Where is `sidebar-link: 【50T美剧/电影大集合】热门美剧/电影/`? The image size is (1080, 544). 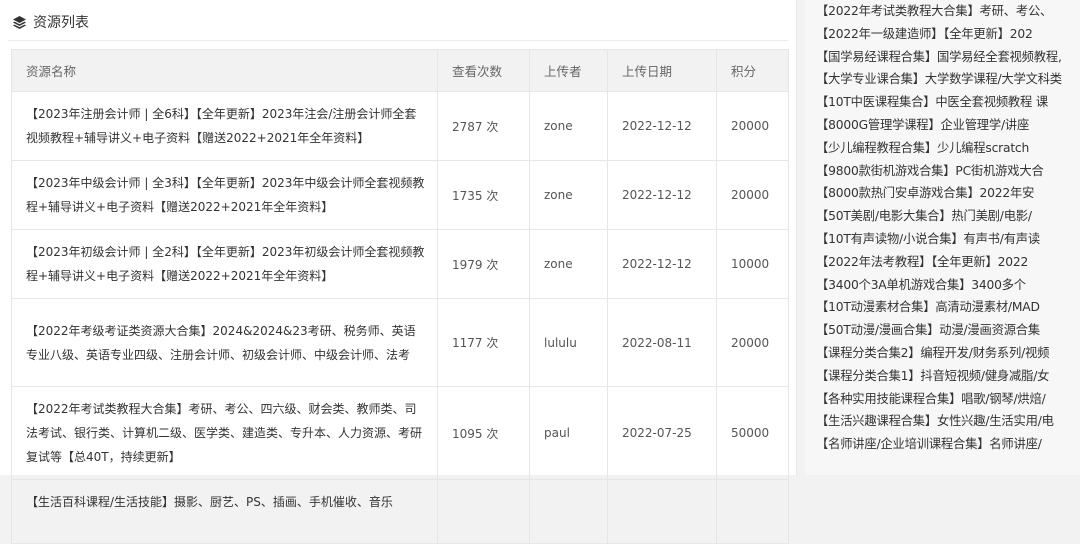
sidebar-link: 【50T美剧/电影大集合】热门美剧/电影/ is located at coordinates (948, 216).